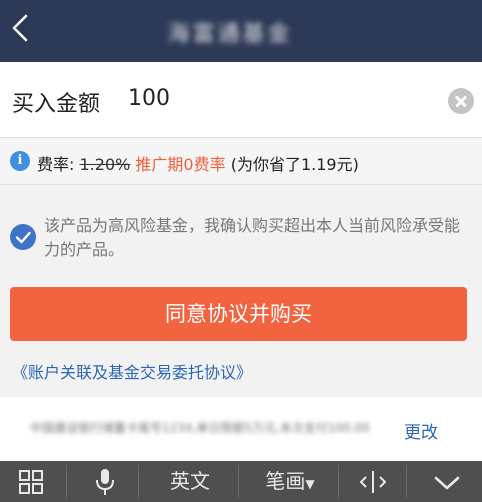 The image size is (482, 502). I want to click on agree-and-buy-button: 同意协议并购买, so click(238, 314).